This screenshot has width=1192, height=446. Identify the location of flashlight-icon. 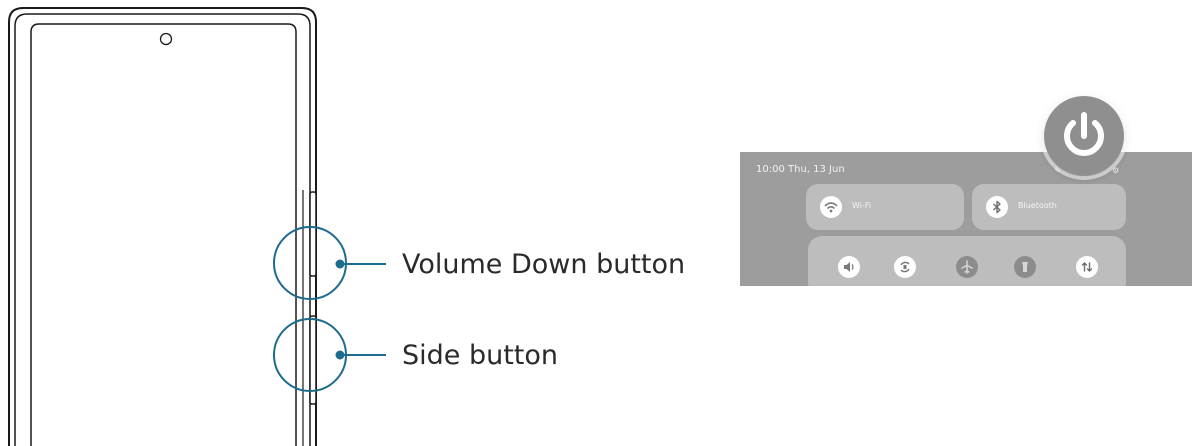
(1025, 267).